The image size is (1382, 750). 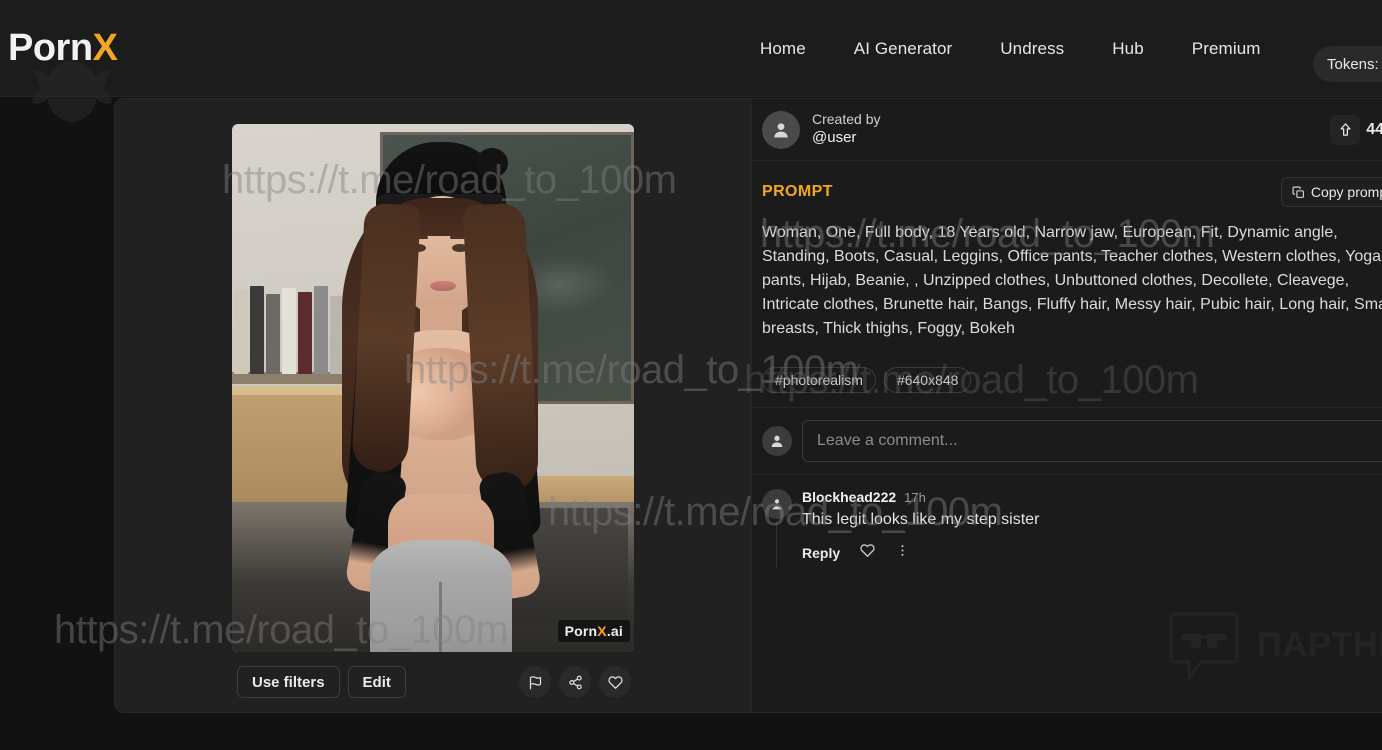 I want to click on image-toolbar-right, so click(x=575, y=682).